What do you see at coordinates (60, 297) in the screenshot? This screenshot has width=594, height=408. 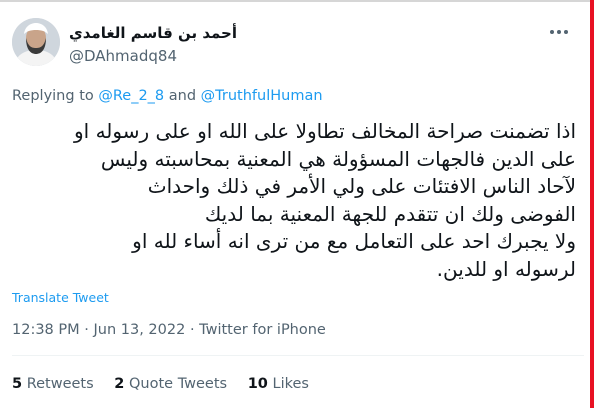 I see `translate-tweet-link: Translate Tweet` at bounding box center [60, 297].